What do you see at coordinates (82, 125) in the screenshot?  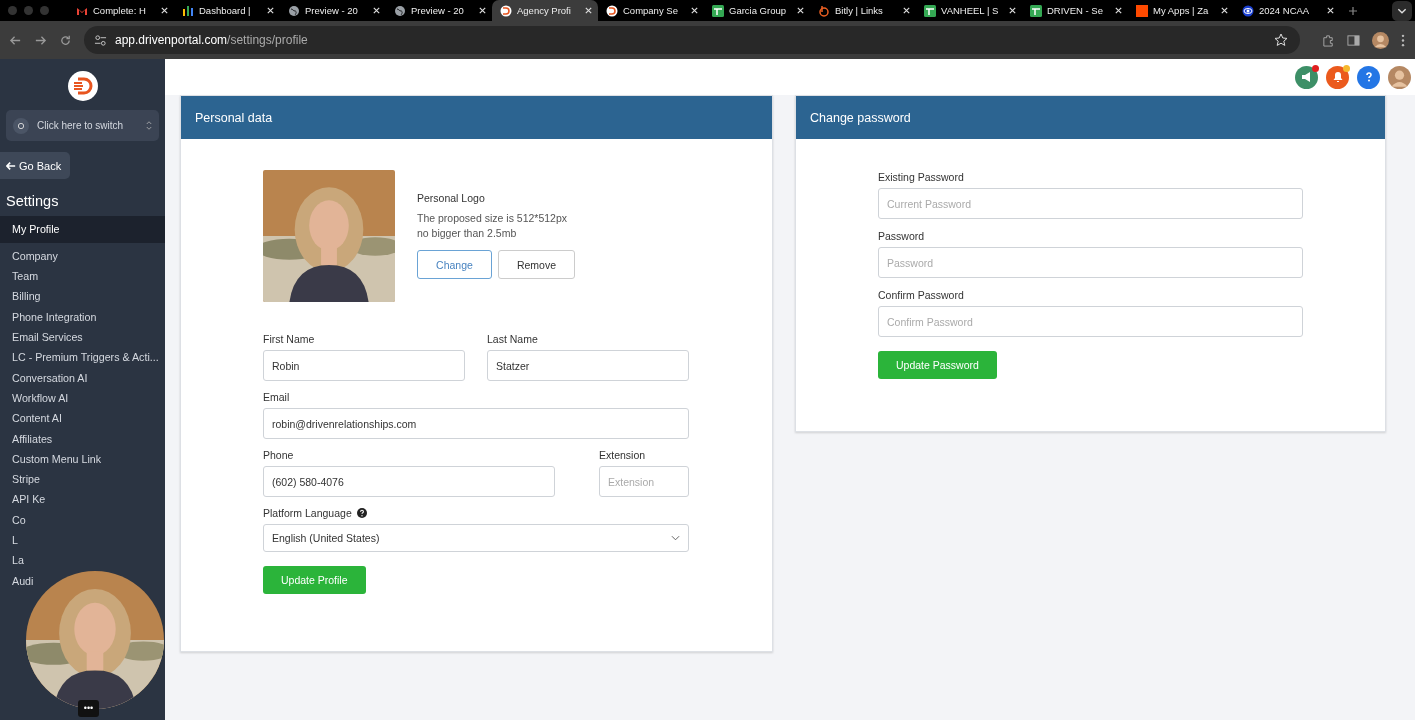 I see `account-switcher: Click here to switch` at bounding box center [82, 125].